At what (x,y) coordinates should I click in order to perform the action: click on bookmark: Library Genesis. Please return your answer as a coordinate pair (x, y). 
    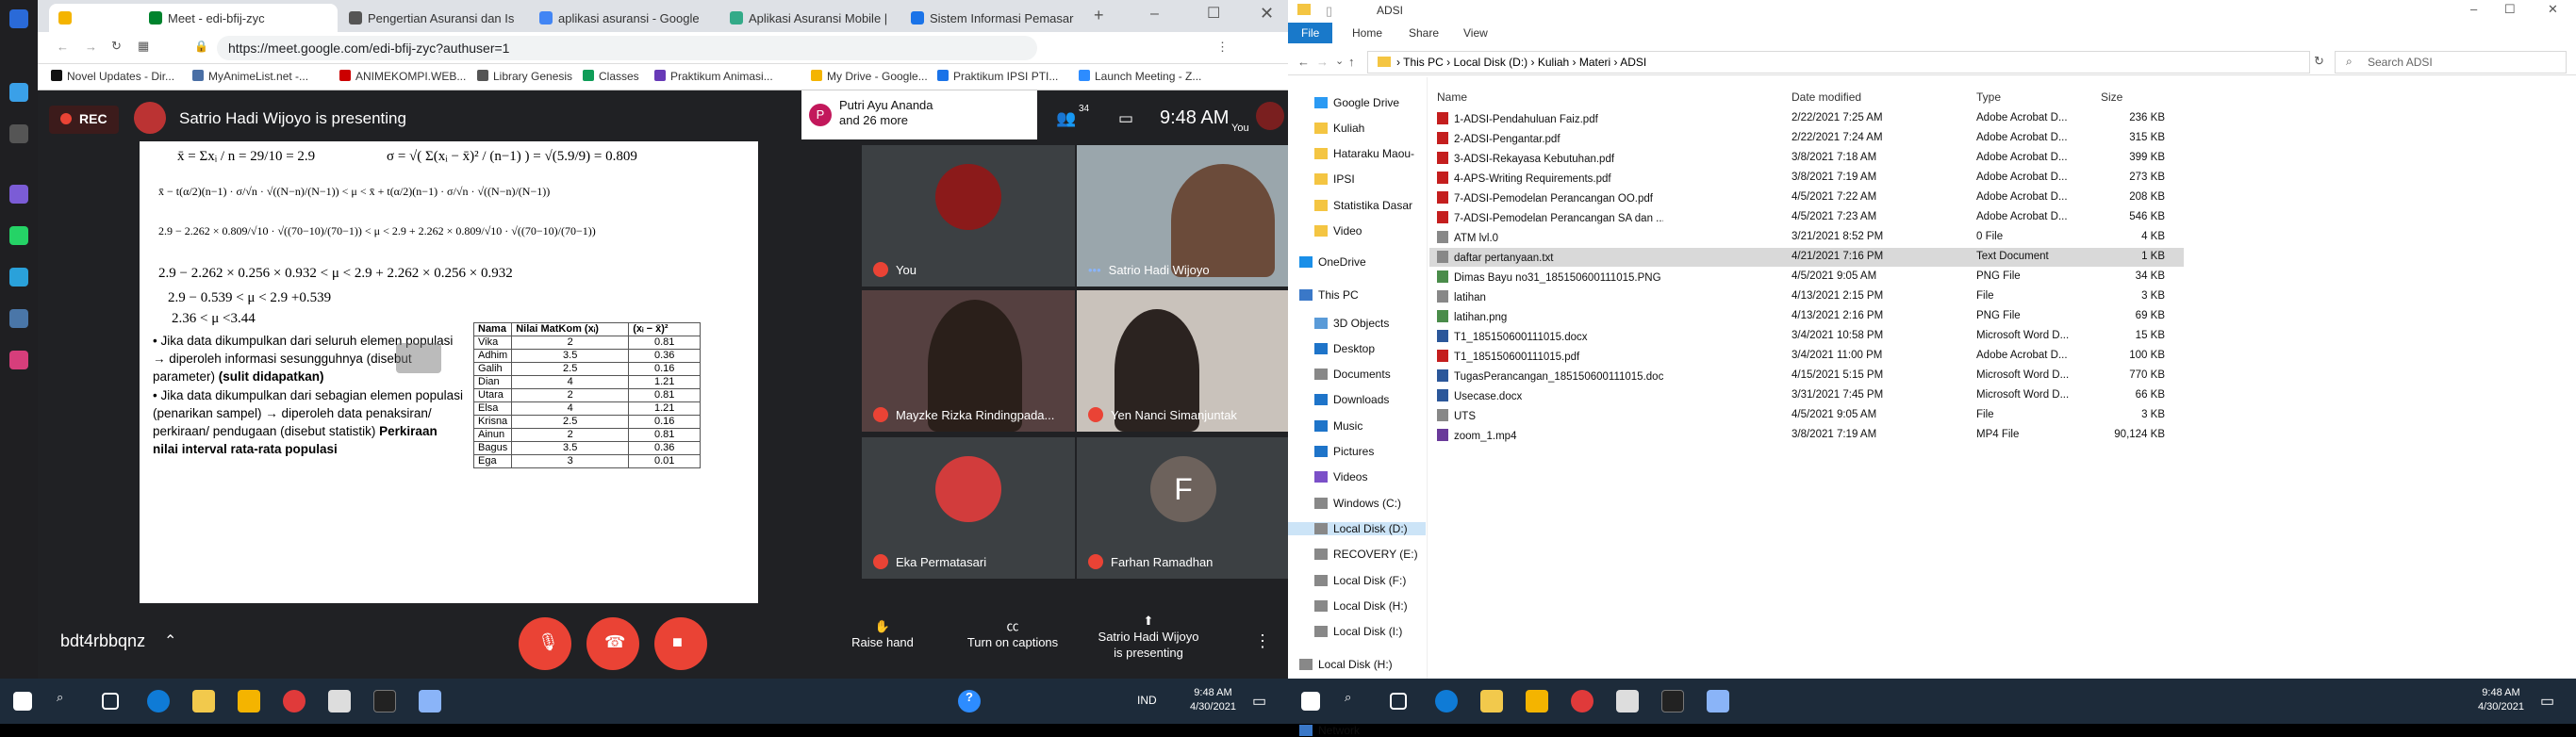
    Looking at the image, I should click on (524, 76).